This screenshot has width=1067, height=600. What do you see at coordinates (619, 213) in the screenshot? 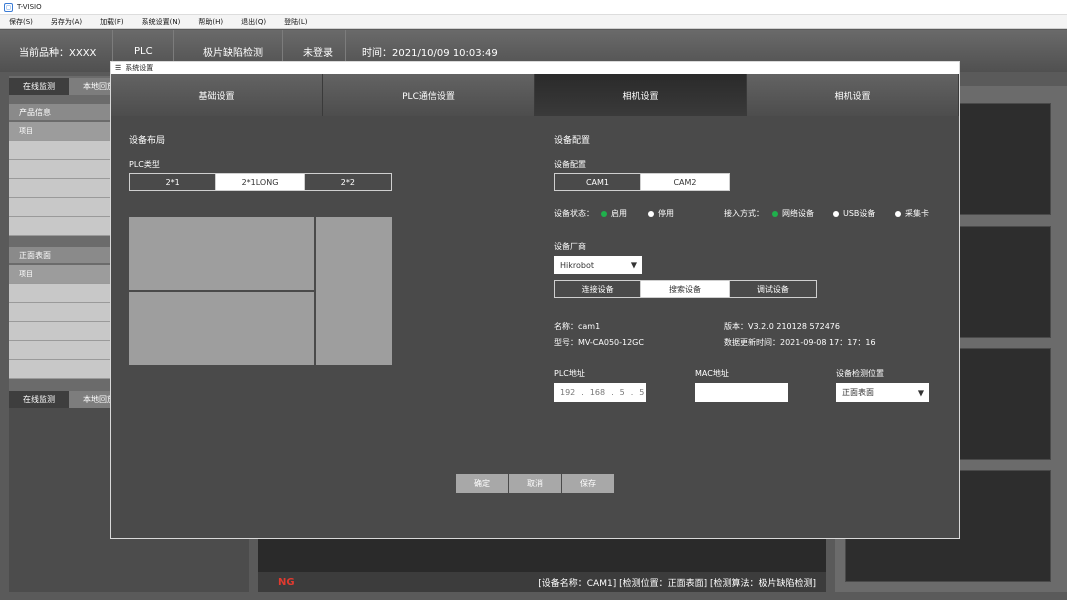
I see `status-enabled-label: 启用` at bounding box center [619, 213].